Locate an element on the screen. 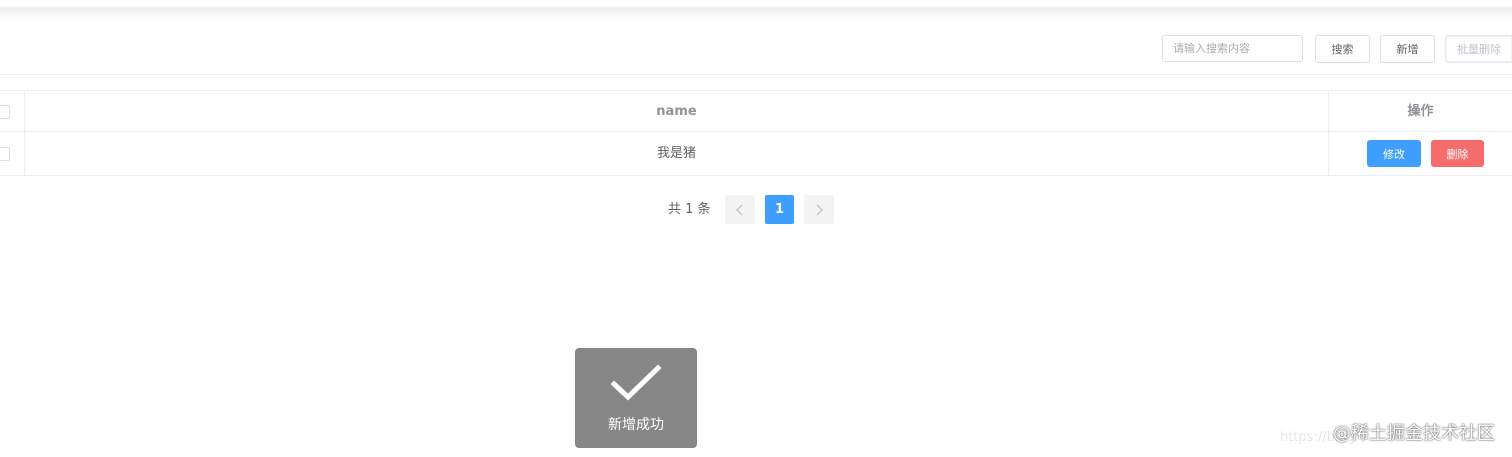  success-toast: 新增成功 is located at coordinates (636, 398).